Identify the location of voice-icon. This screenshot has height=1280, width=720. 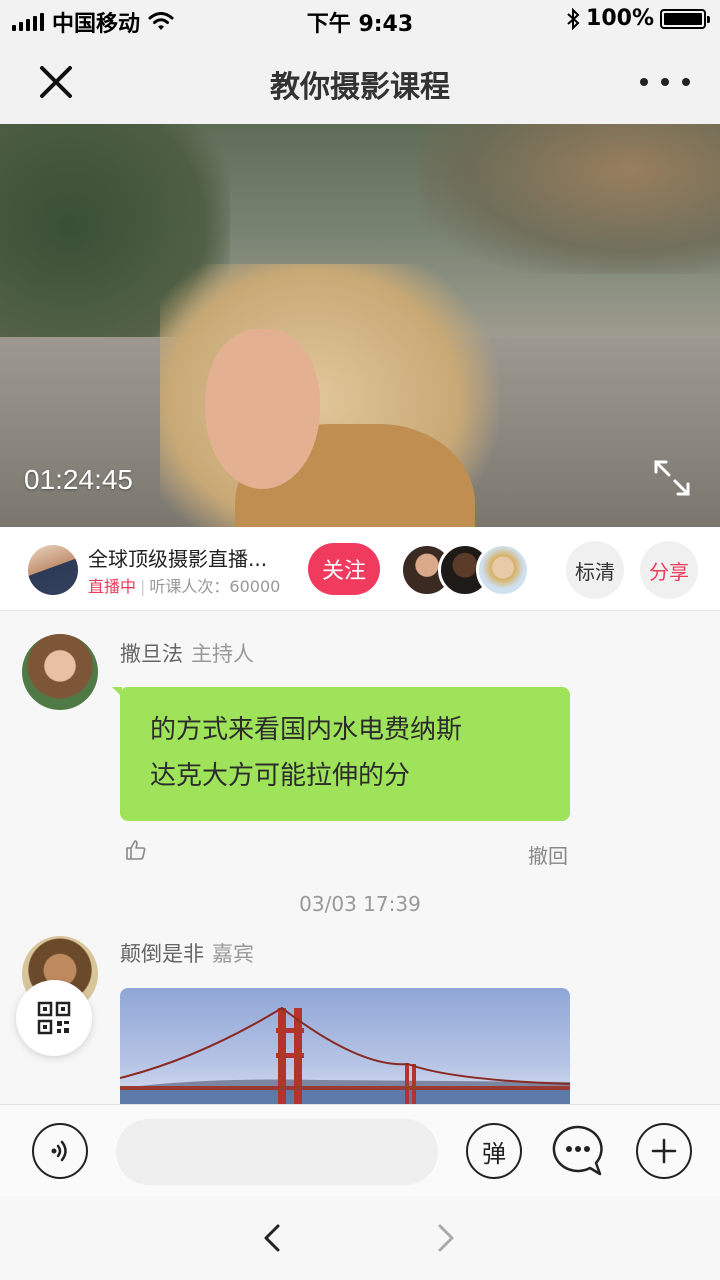
(59, 1151).